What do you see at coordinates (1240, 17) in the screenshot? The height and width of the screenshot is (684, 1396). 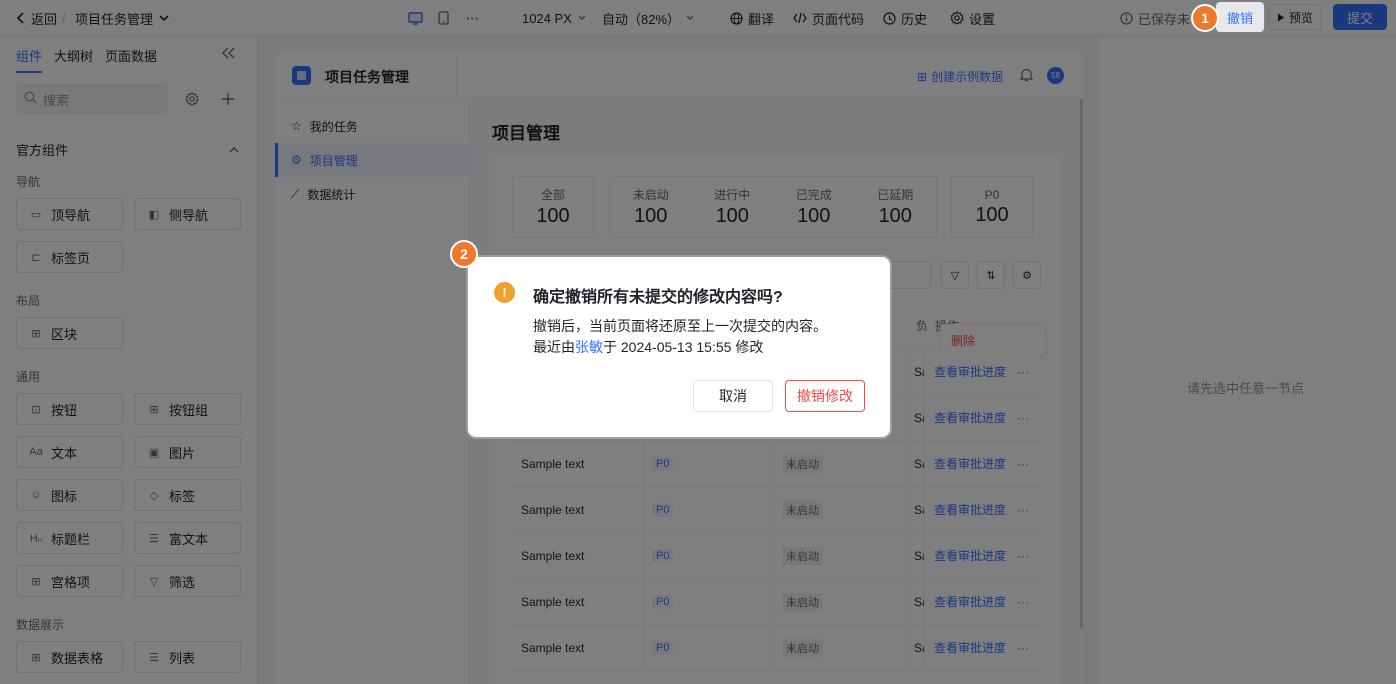 I see `undo-button-highlighted: 撤销` at bounding box center [1240, 17].